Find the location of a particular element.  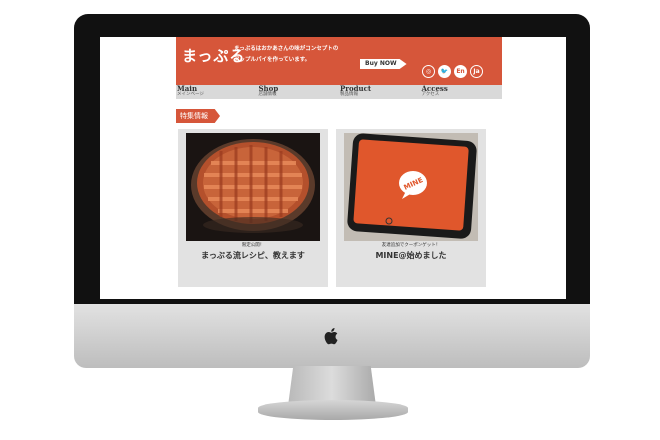

nav-sublabel: 店舗情報 is located at coordinates (267, 94).